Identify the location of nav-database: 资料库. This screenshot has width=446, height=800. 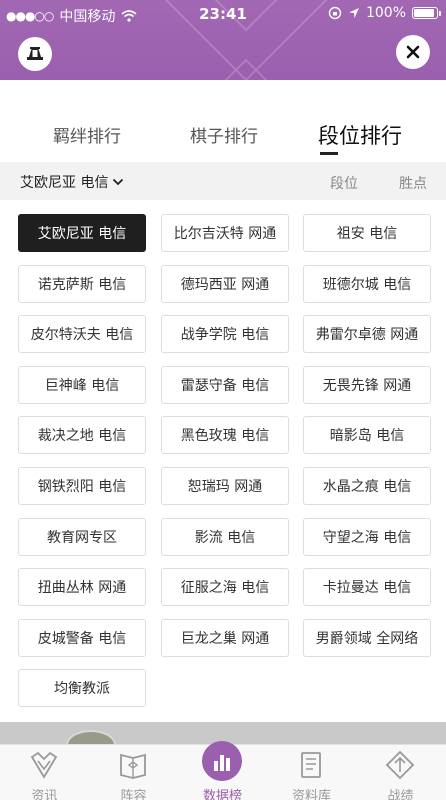
(311, 772).